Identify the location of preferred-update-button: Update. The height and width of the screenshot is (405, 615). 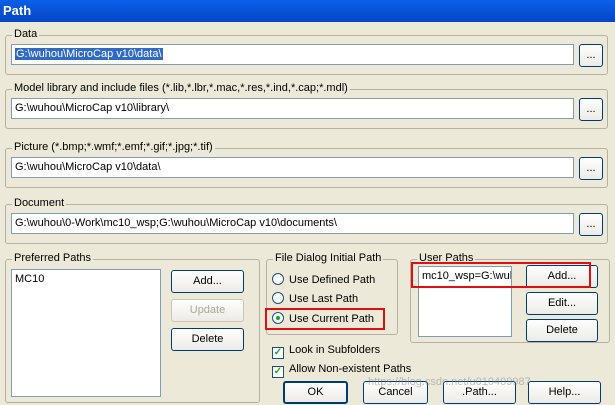
(207, 310).